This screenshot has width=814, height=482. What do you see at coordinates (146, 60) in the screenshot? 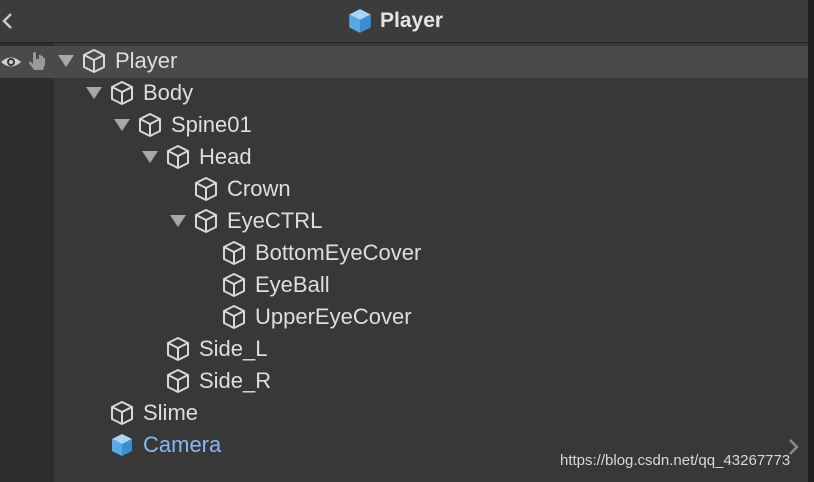
I see `tree-item-label: Player` at bounding box center [146, 60].